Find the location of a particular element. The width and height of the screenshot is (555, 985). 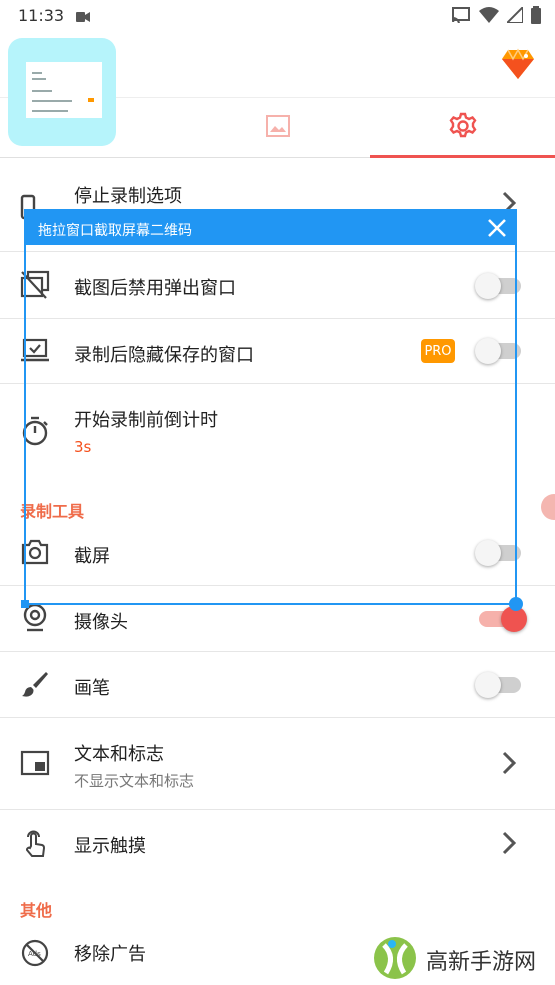

section-header-other: 其他 is located at coordinates (36, 910).